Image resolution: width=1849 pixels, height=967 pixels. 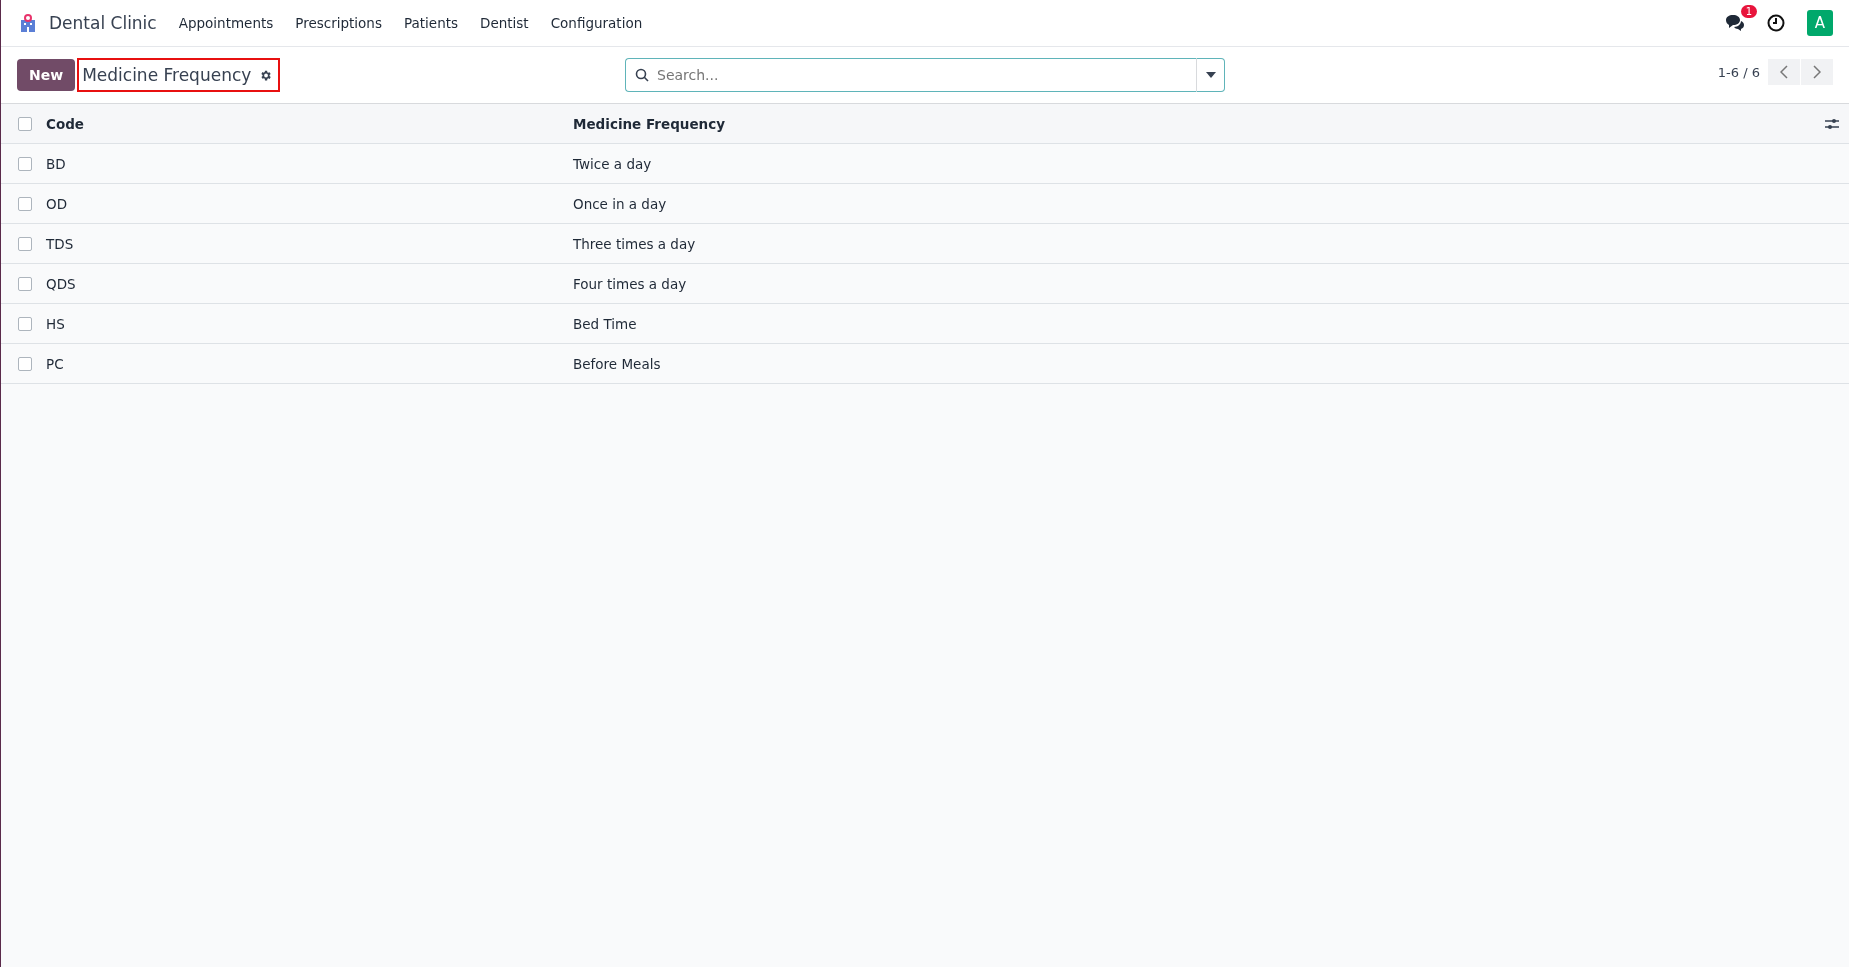 I want to click on clinic-logo-icon, so click(x=28, y=23).